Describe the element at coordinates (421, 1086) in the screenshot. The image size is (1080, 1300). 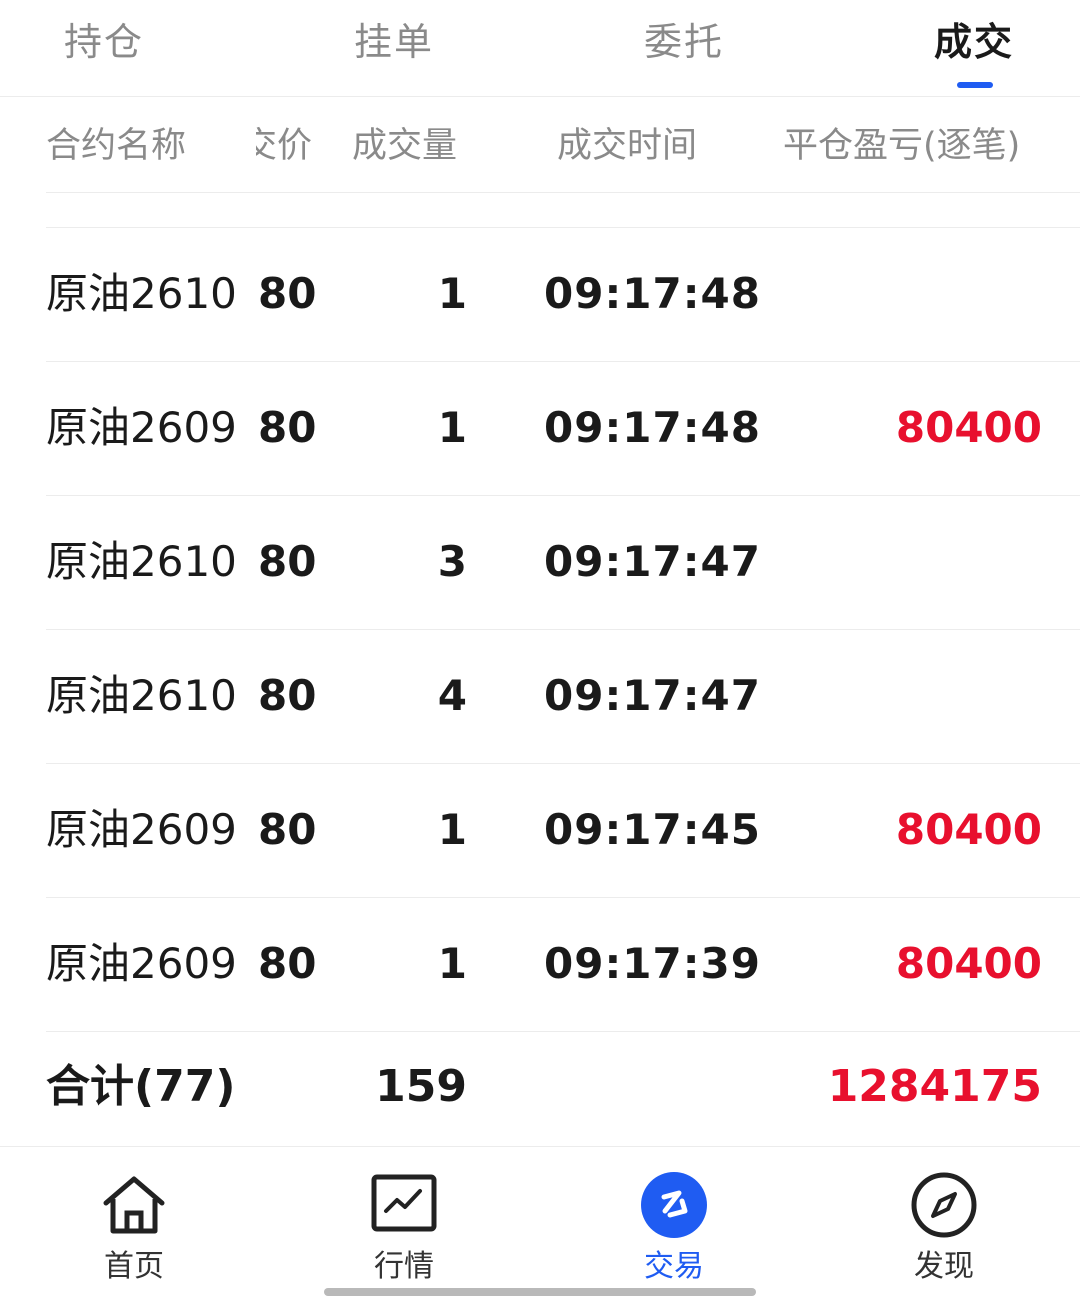
I see `total-volume: 159` at that location.